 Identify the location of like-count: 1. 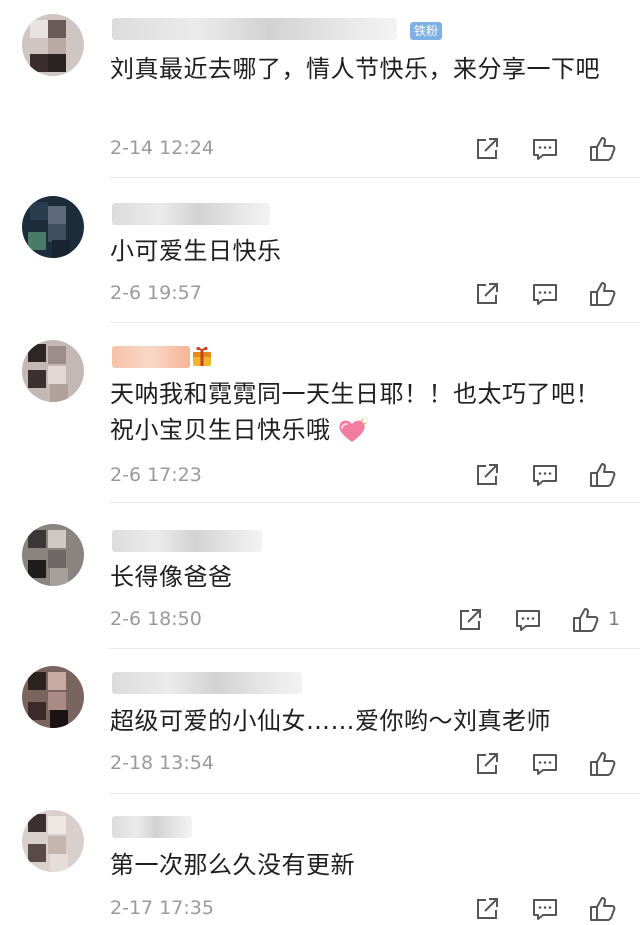
(614, 619).